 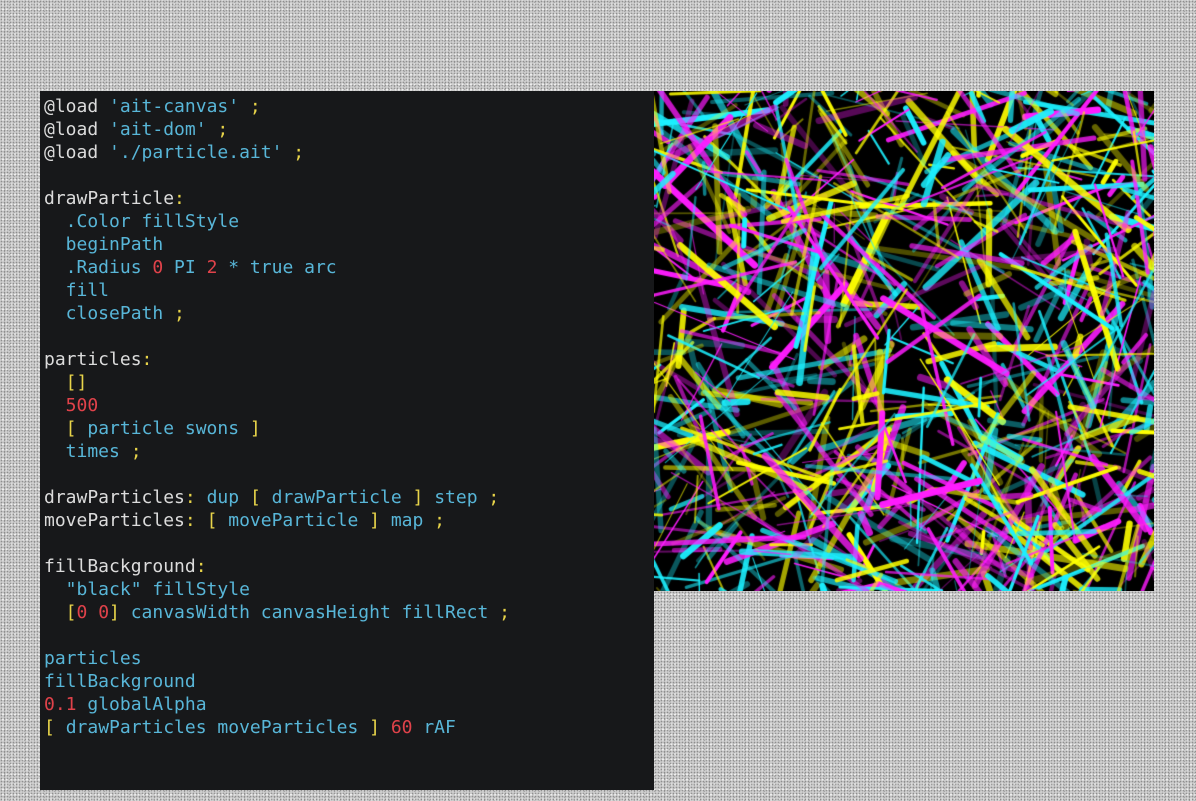 What do you see at coordinates (349, 428) in the screenshot?
I see `code-line: [ particle swons ]` at bounding box center [349, 428].